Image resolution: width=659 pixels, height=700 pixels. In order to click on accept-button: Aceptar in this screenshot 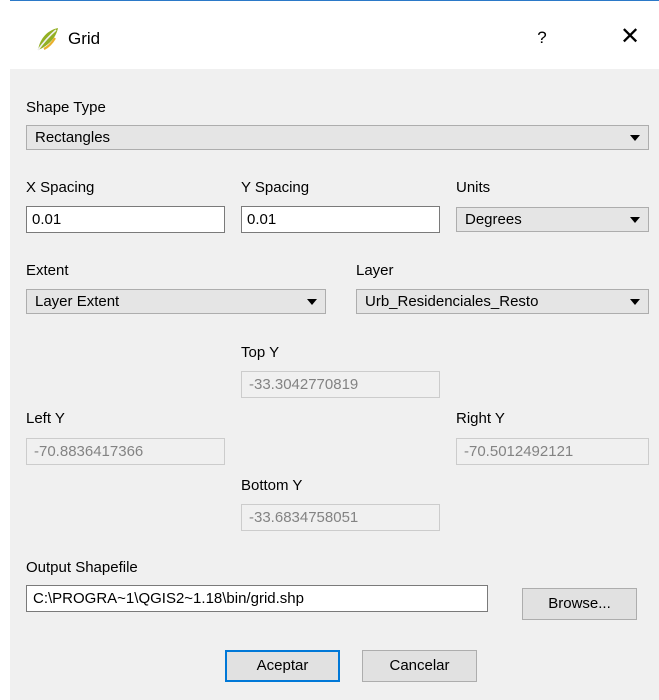, I will do `click(282, 666)`.